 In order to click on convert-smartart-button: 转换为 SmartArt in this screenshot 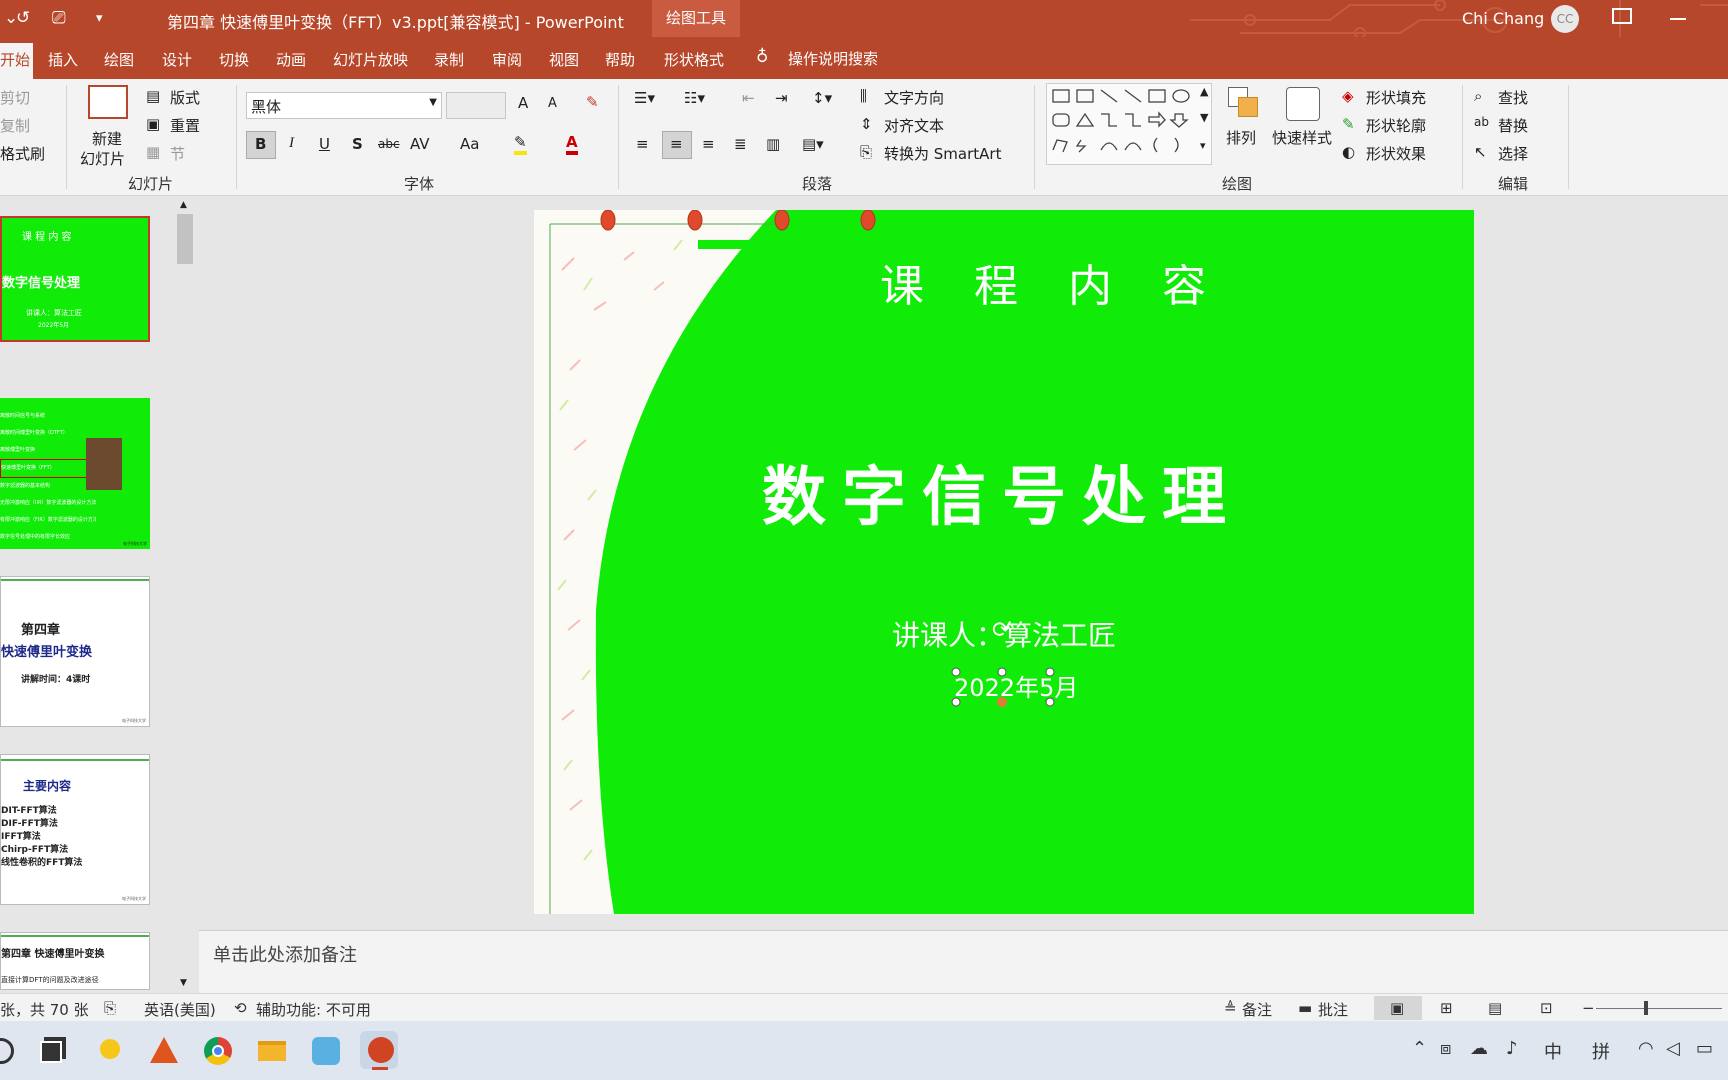, I will do `click(942, 153)`.